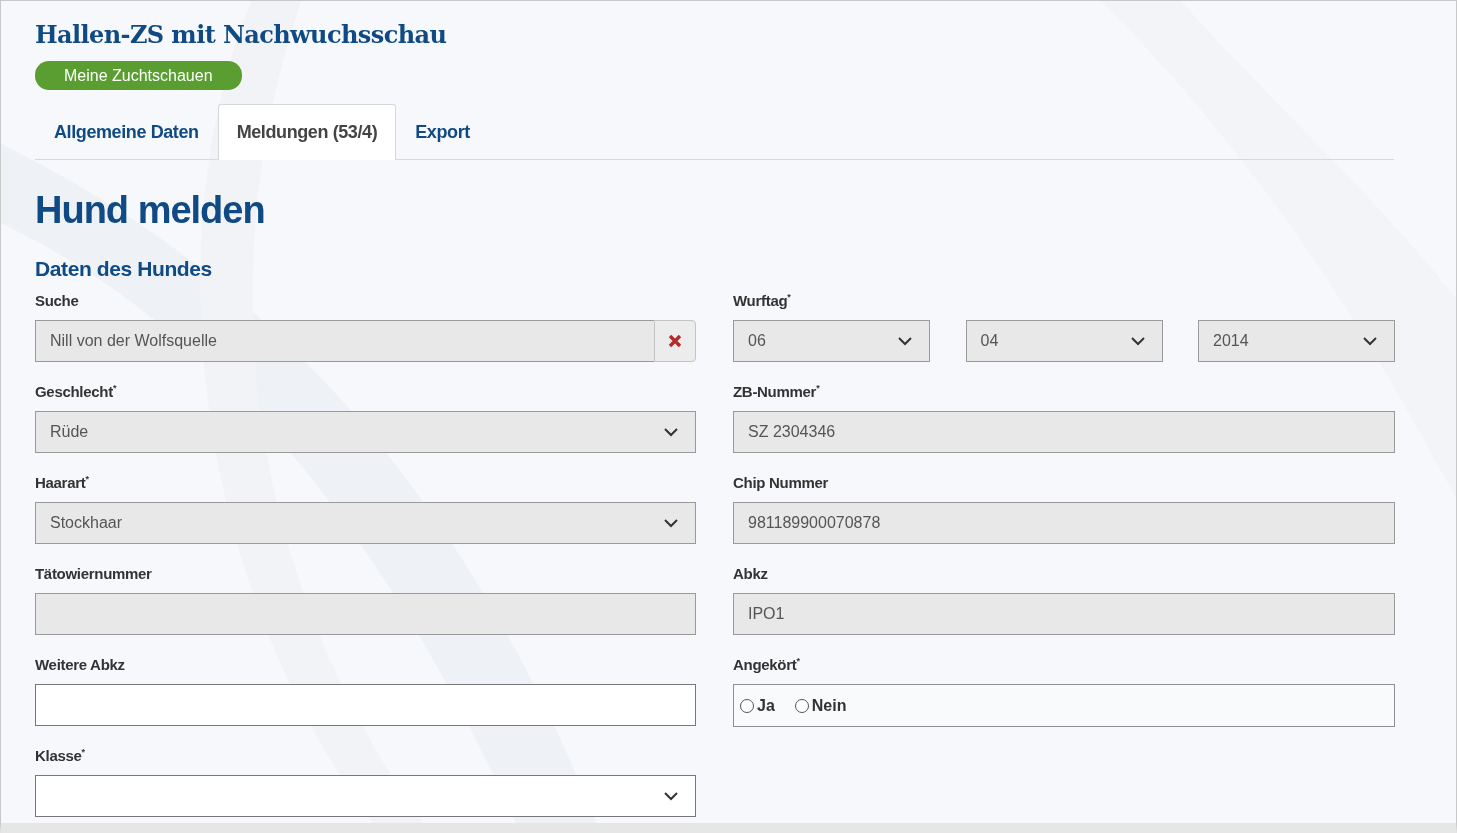 The height and width of the screenshot is (833, 1457). Describe the element at coordinates (126, 132) in the screenshot. I see `tab: Allgemeine Daten` at that location.